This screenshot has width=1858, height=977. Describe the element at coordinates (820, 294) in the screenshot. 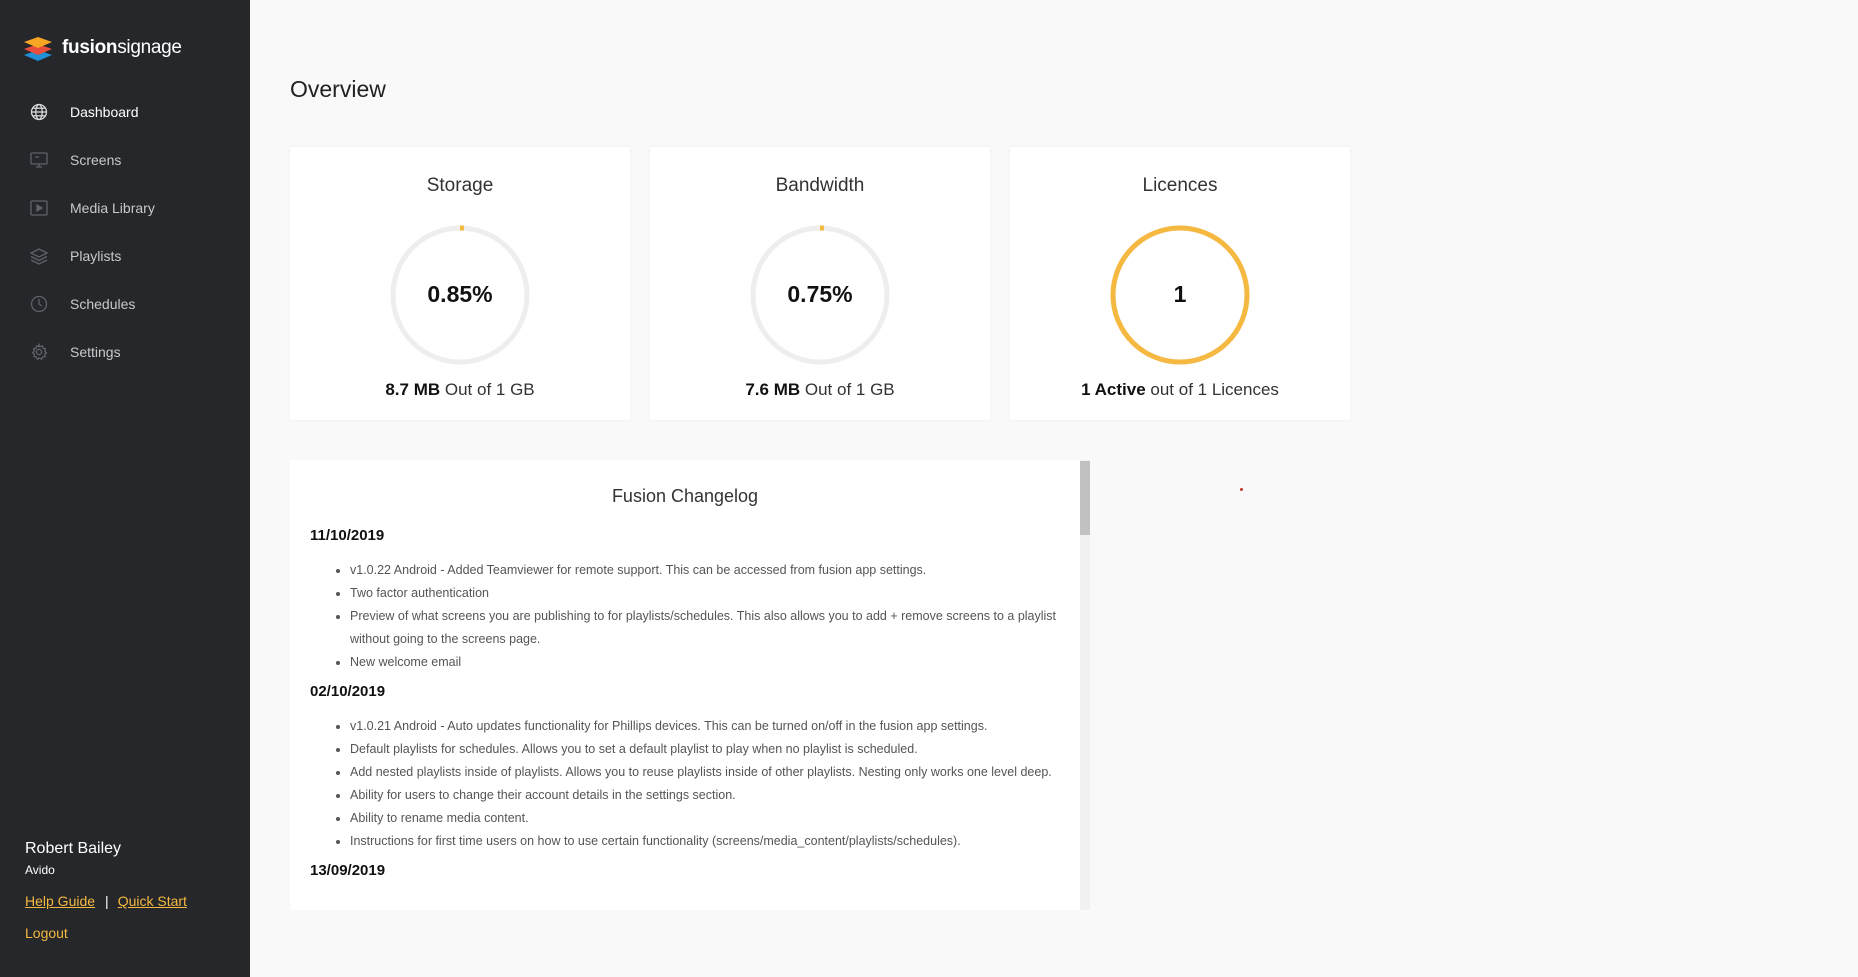

I see `bandwidth-percent: 0.75%` at that location.